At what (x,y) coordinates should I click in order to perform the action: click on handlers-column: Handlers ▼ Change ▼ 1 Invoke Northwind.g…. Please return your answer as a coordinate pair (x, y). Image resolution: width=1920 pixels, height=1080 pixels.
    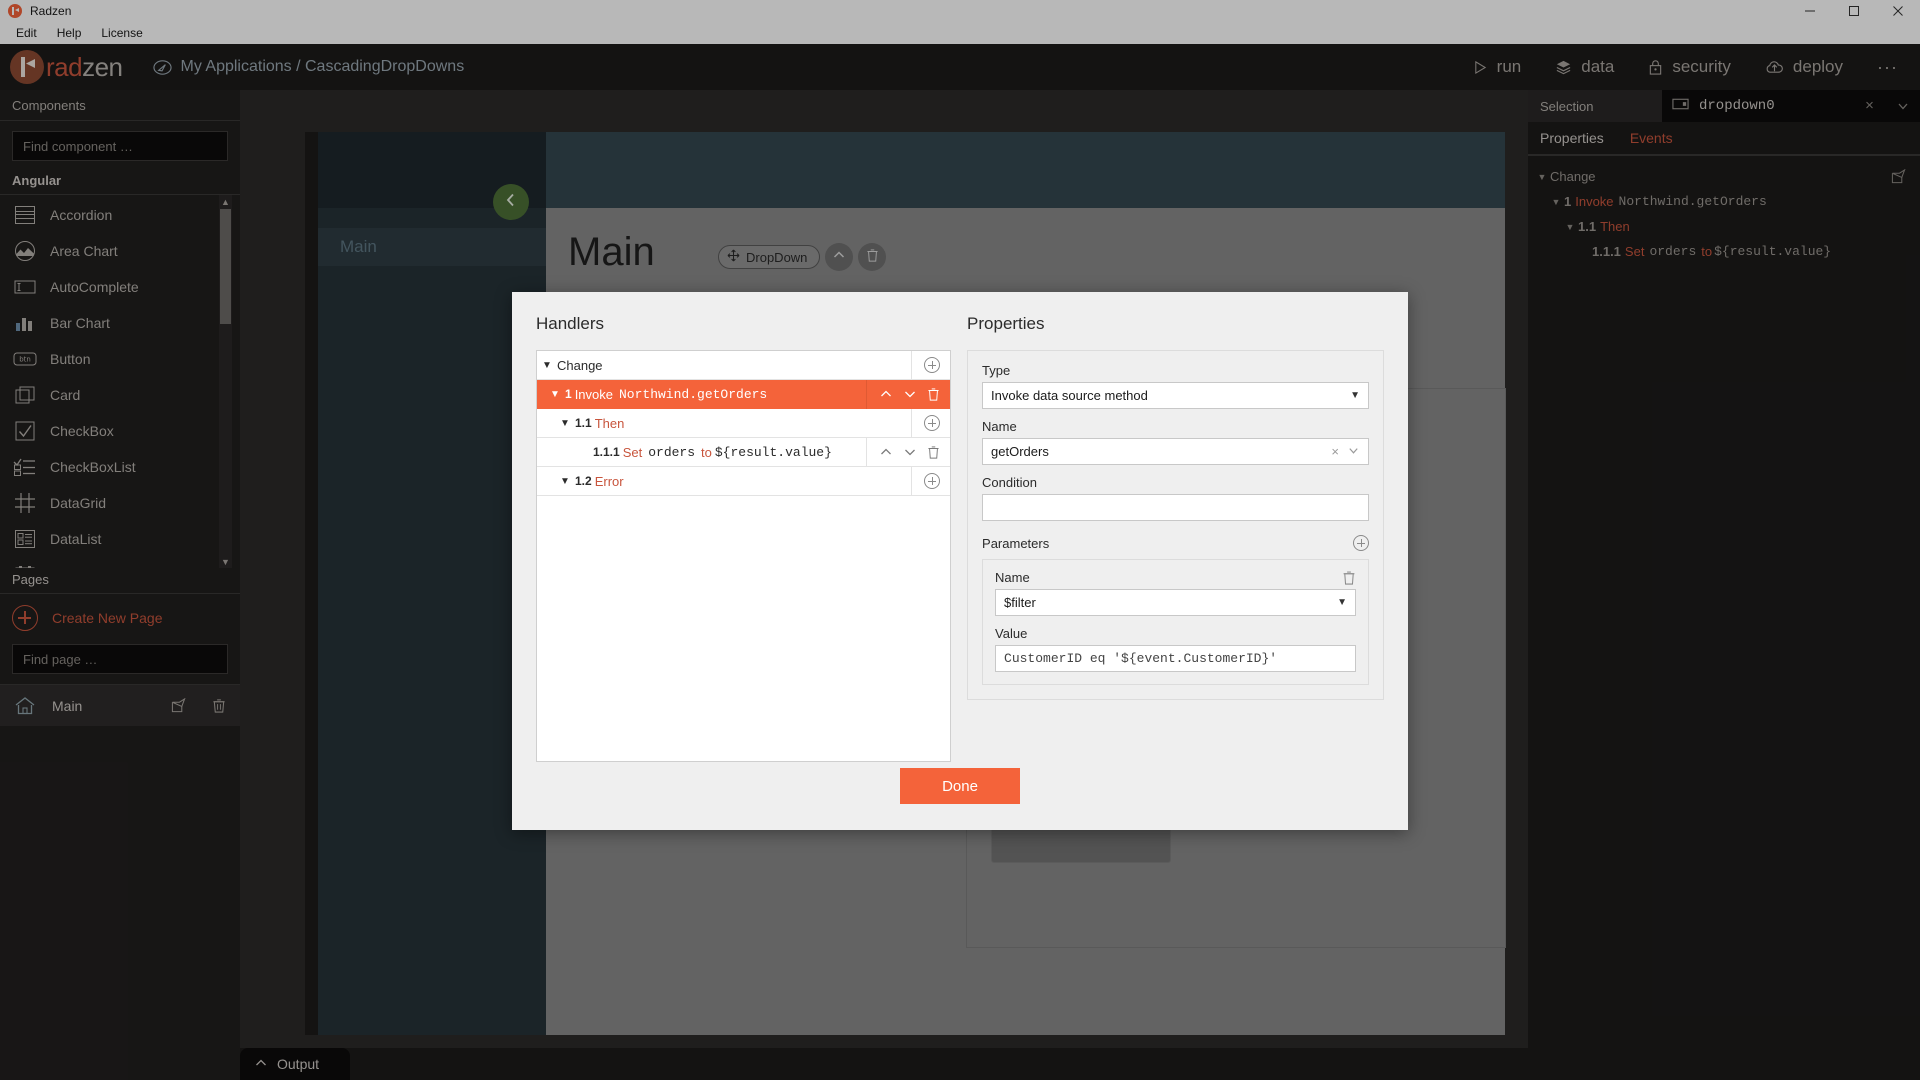
    Looking at the image, I should click on (744, 538).